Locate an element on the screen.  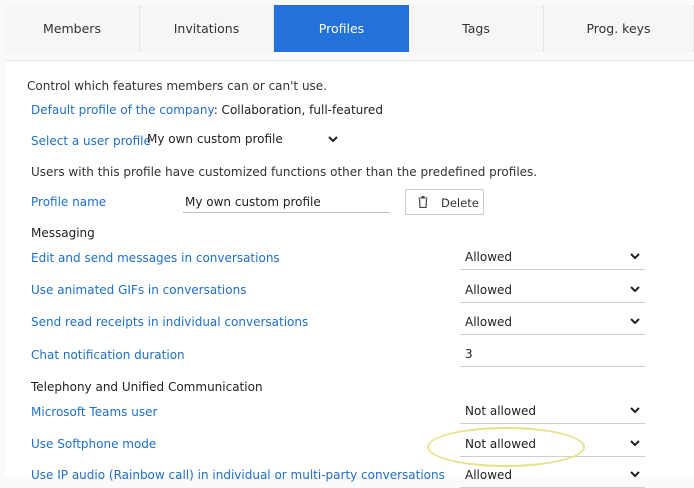
trash-icon is located at coordinates (423, 202).